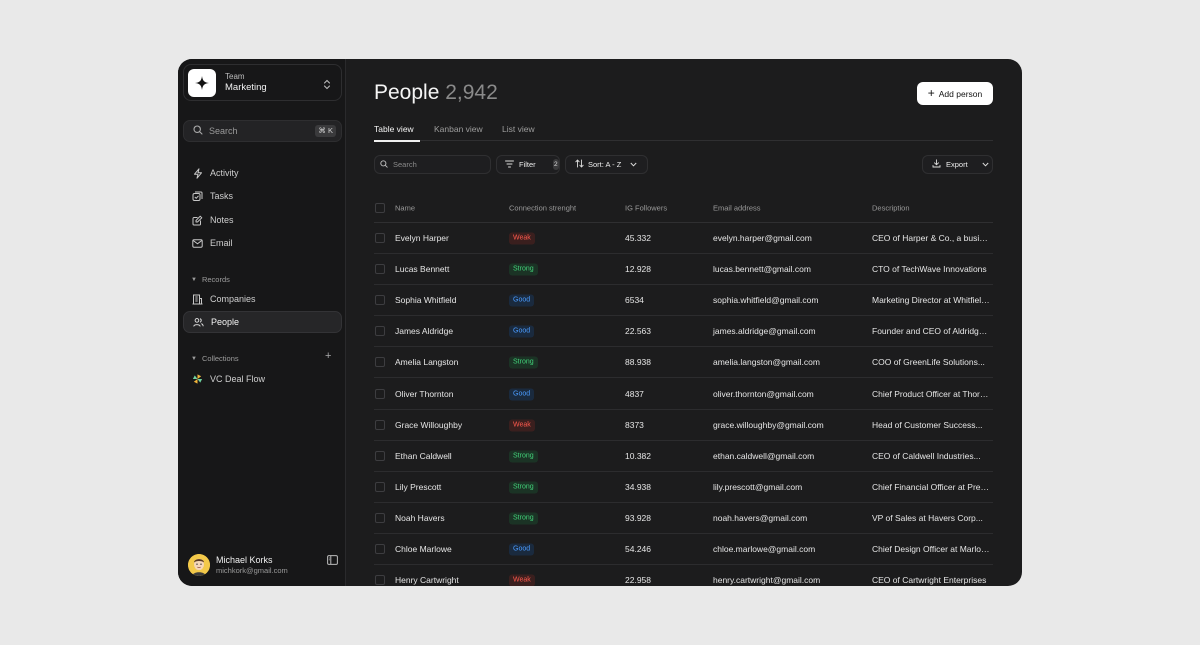  Describe the element at coordinates (737, 207) in the screenshot. I see `column-header-email: Email address` at that location.